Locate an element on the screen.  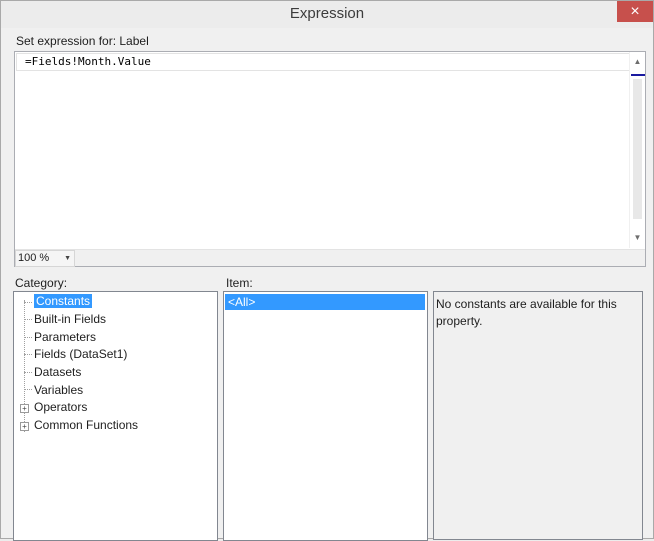
tree-item-label: Operators is located at coordinates (61, 407).